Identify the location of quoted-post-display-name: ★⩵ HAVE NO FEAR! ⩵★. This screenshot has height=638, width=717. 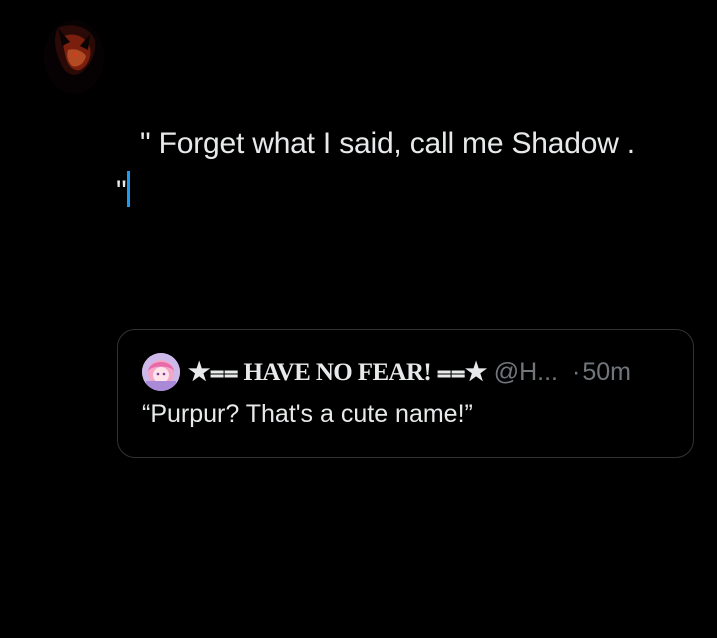
(337, 372).